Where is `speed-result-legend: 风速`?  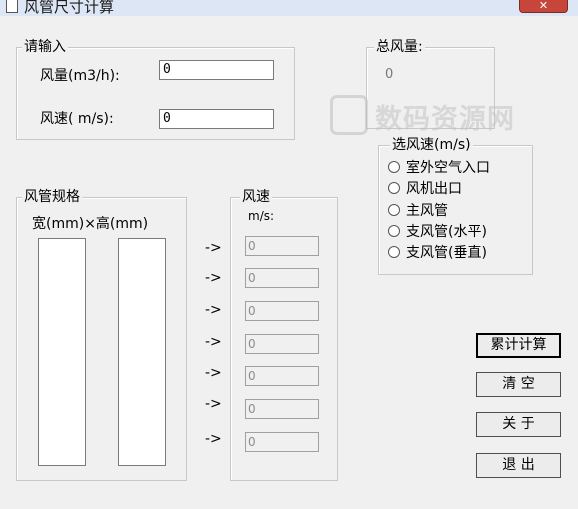
speed-result-legend: 风速 is located at coordinates (256, 197).